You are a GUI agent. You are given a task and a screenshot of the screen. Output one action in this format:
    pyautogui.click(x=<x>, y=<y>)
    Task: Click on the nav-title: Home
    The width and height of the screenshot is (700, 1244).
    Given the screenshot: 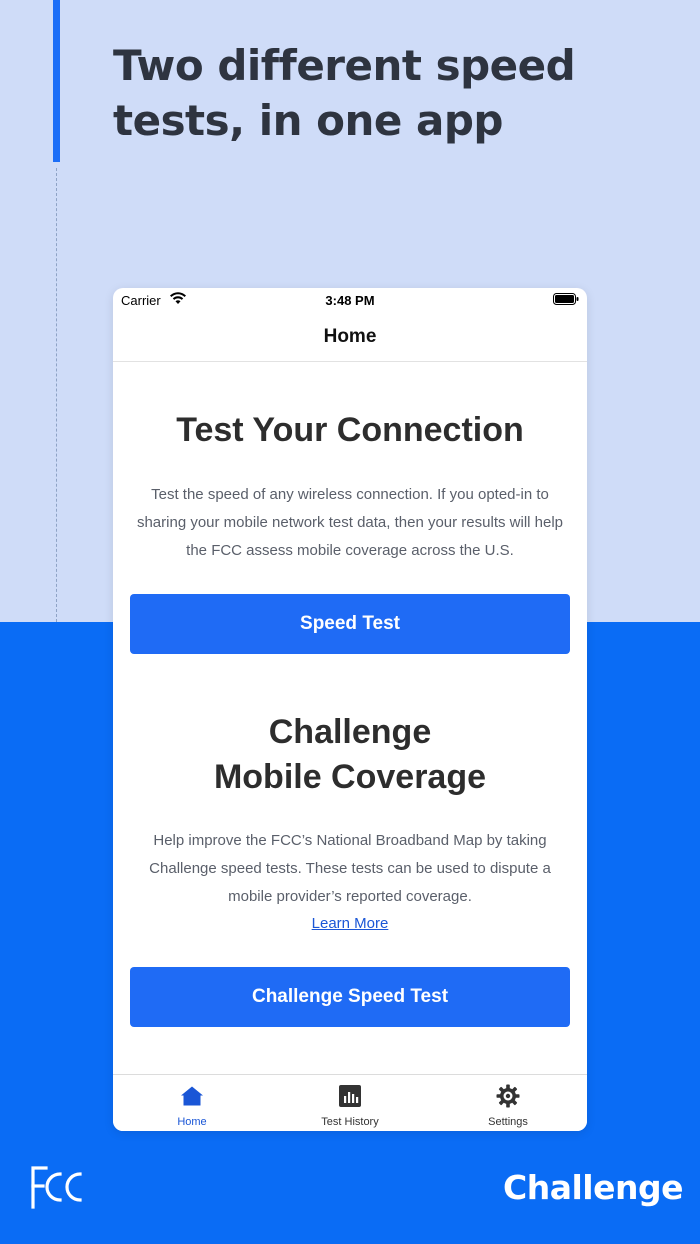 What is the action you would take?
    pyautogui.click(x=350, y=336)
    